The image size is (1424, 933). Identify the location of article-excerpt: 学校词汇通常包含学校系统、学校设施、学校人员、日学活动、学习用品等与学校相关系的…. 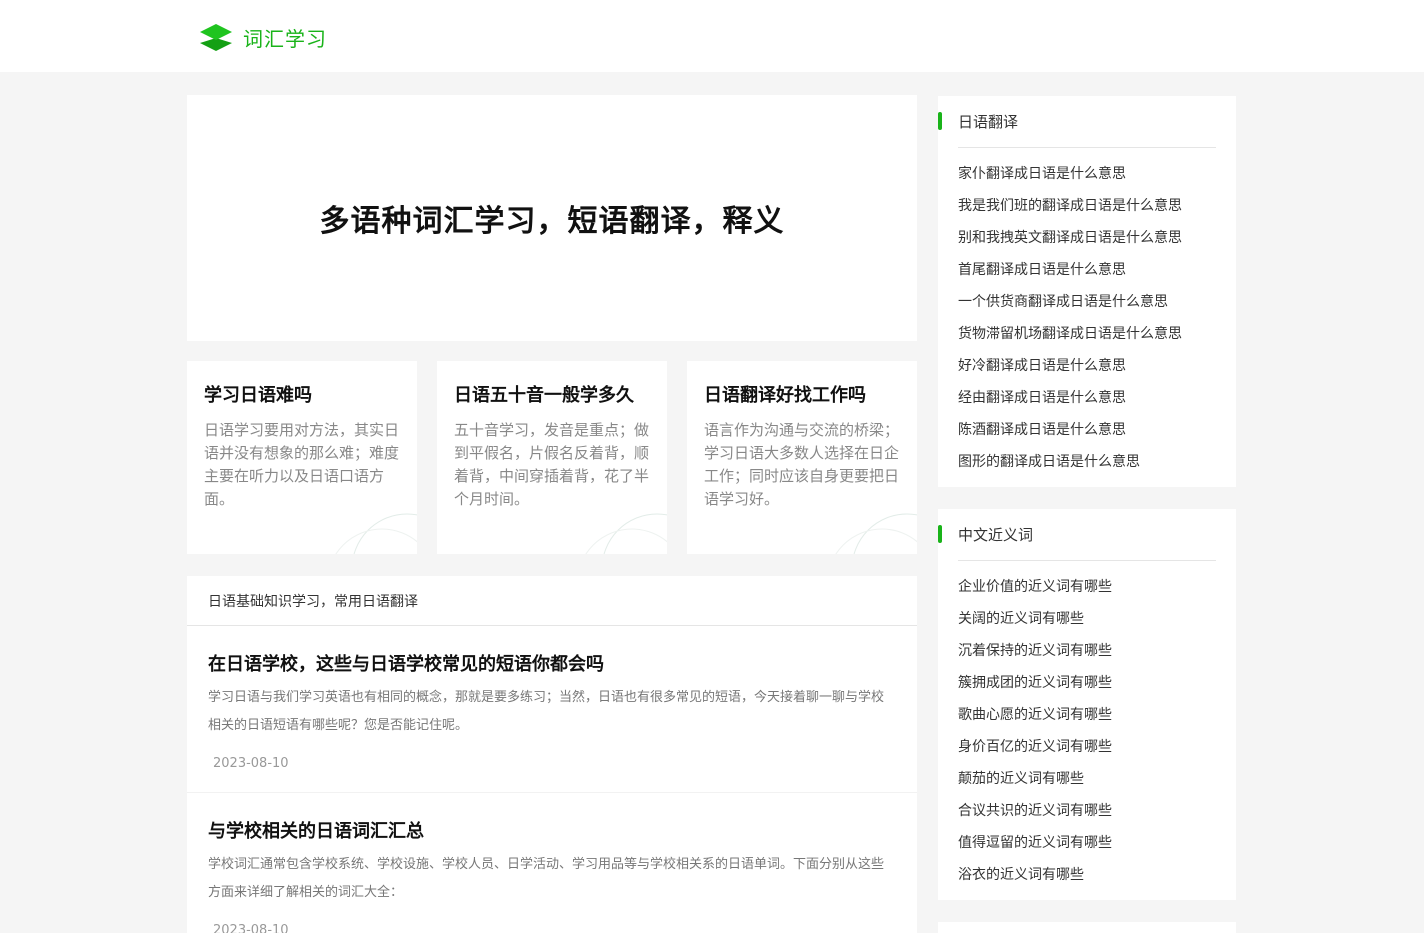
(546, 878).